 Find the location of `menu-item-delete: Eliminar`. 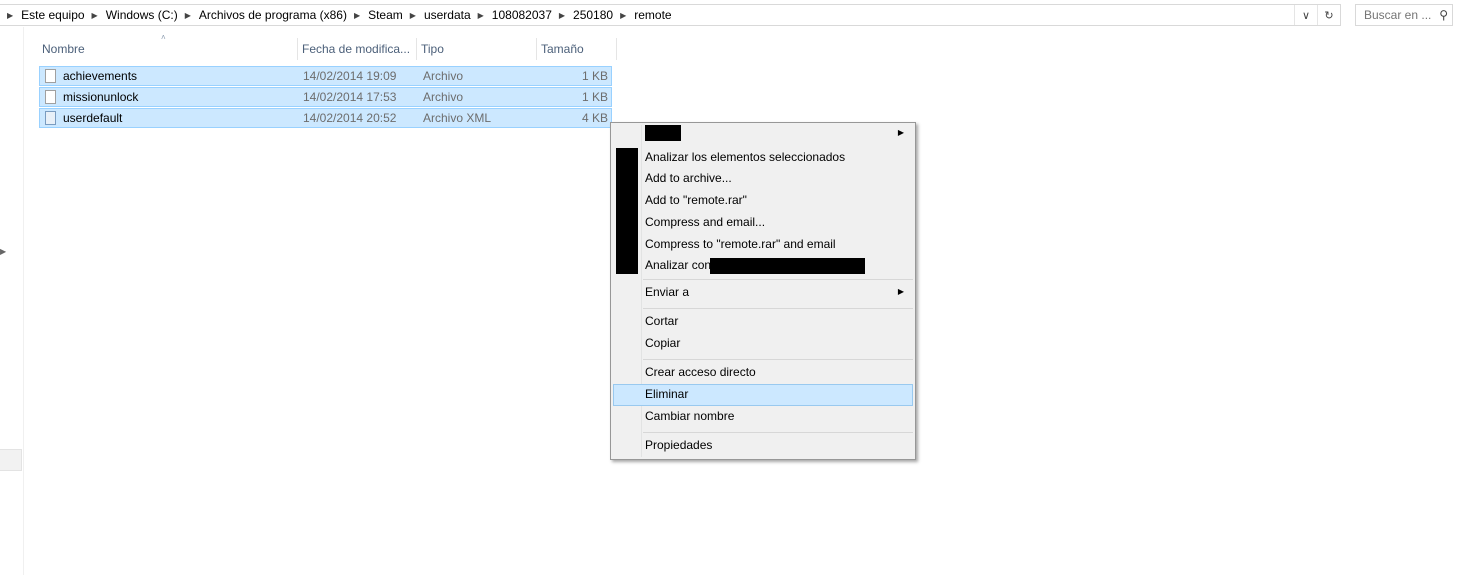

menu-item-delete: Eliminar is located at coordinates (763, 395).